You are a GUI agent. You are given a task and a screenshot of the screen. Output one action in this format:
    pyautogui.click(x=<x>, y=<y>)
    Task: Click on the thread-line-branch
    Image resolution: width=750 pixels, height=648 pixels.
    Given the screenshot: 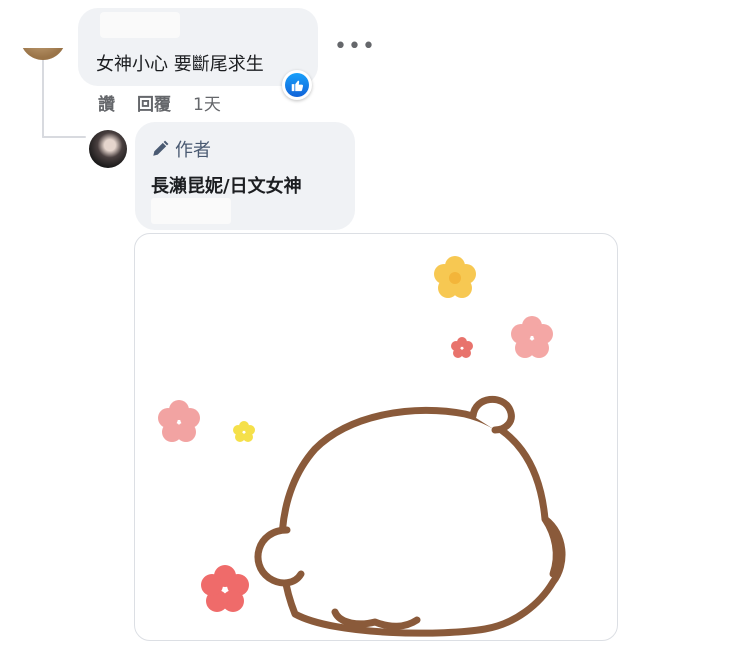 What is the action you would take?
    pyautogui.click(x=64, y=137)
    